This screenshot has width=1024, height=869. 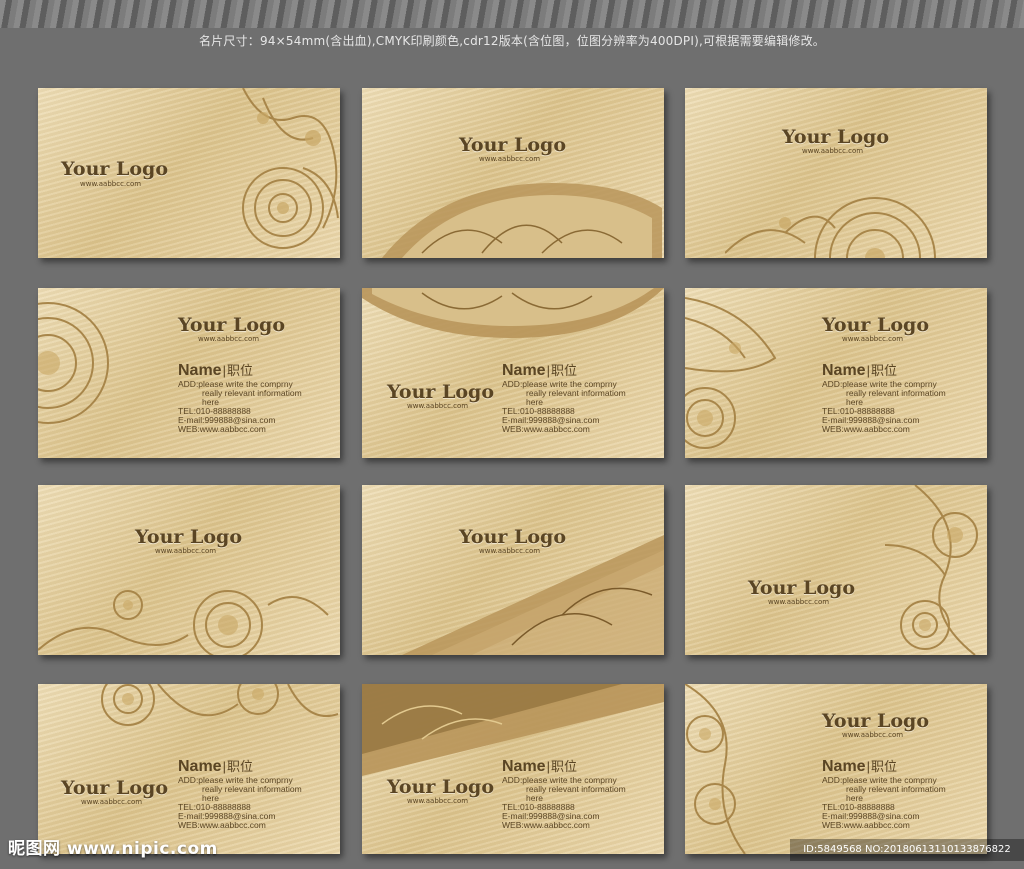 I want to click on top-texture-band, so click(x=512, y=14).